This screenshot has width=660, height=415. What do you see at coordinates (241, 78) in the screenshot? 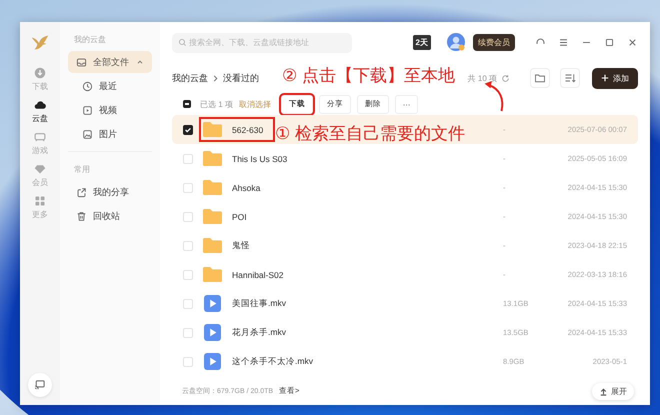
I see `breadcrumb-link: 没看过的` at bounding box center [241, 78].